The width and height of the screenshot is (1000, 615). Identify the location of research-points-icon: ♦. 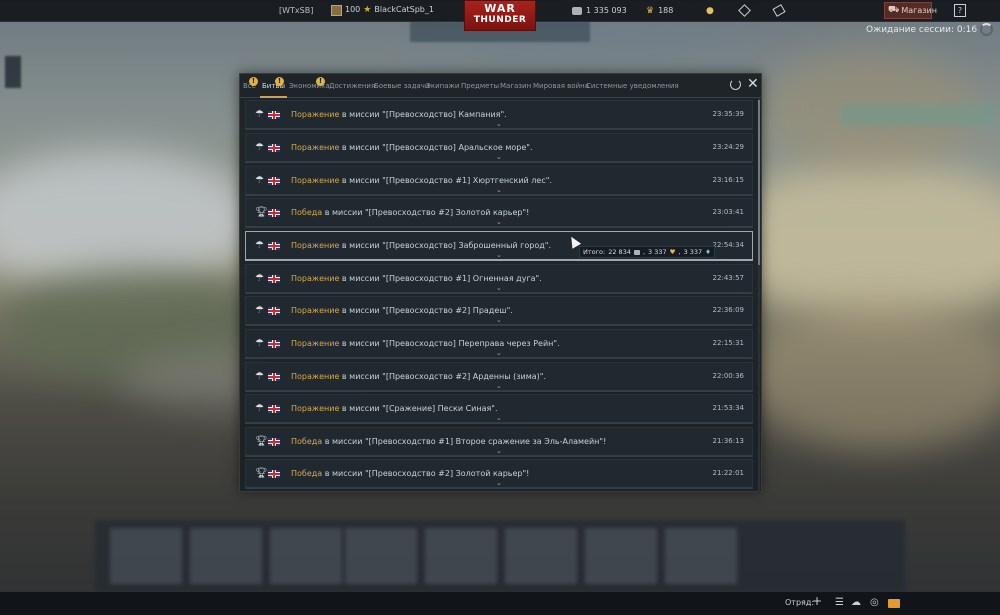
(708, 252).